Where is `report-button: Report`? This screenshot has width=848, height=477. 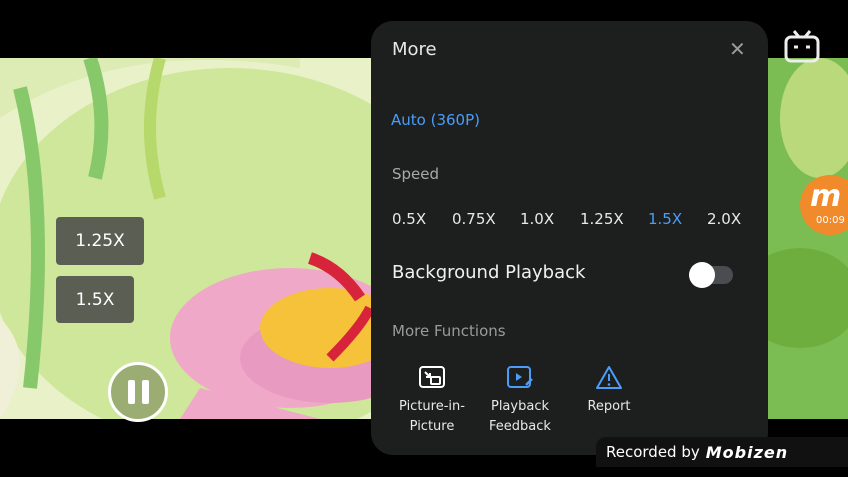
report-button: Report is located at coordinates (609, 391).